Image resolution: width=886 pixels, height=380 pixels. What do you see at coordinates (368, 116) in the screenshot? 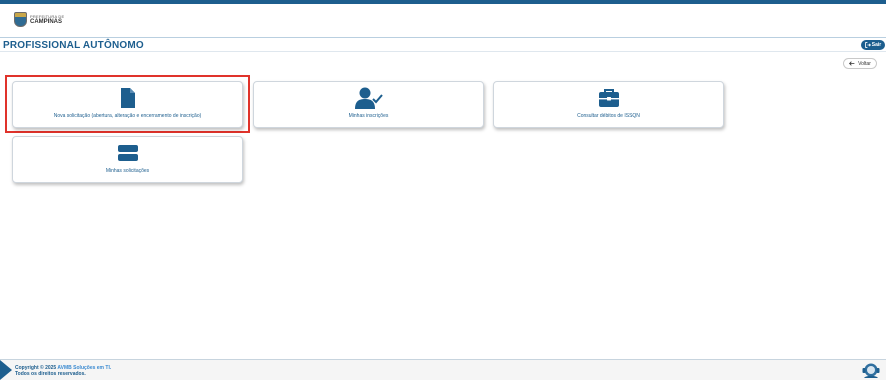
I see `card-label: Minhas inscrições` at bounding box center [368, 116].